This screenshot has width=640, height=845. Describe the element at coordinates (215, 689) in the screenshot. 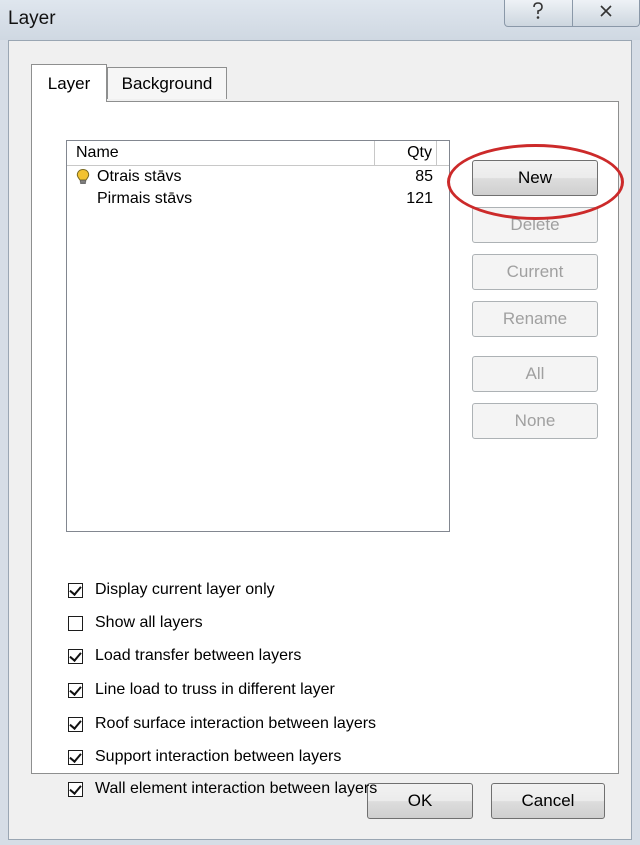

I see `option-label: Line load to truss in different layer` at that location.